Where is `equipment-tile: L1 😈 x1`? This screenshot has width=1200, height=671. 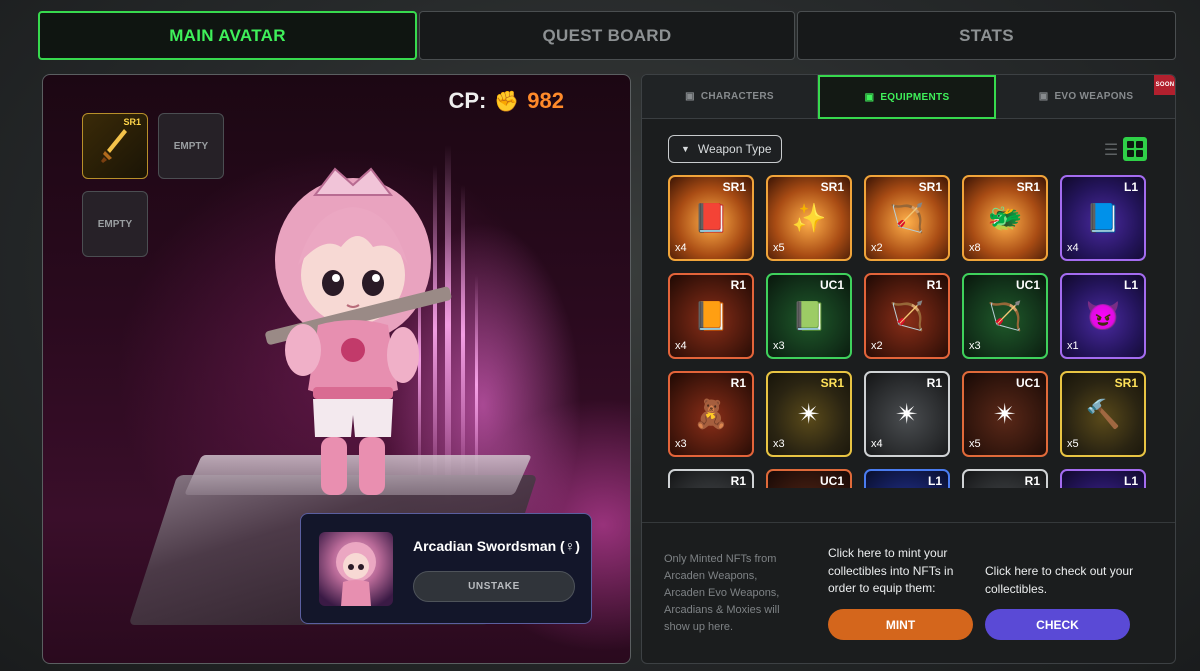 equipment-tile: L1 😈 x1 is located at coordinates (1103, 316).